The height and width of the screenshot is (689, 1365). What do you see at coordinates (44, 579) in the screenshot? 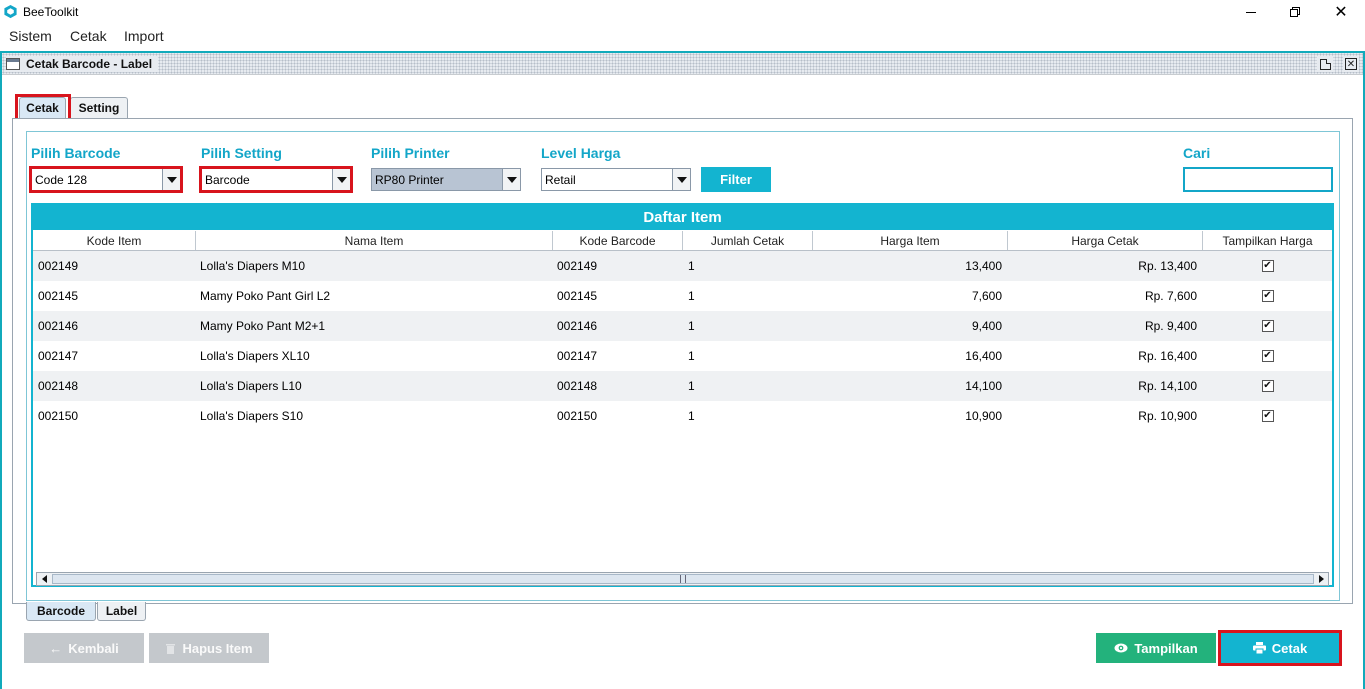
I see `scroll-left-icon` at bounding box center [44, 579].